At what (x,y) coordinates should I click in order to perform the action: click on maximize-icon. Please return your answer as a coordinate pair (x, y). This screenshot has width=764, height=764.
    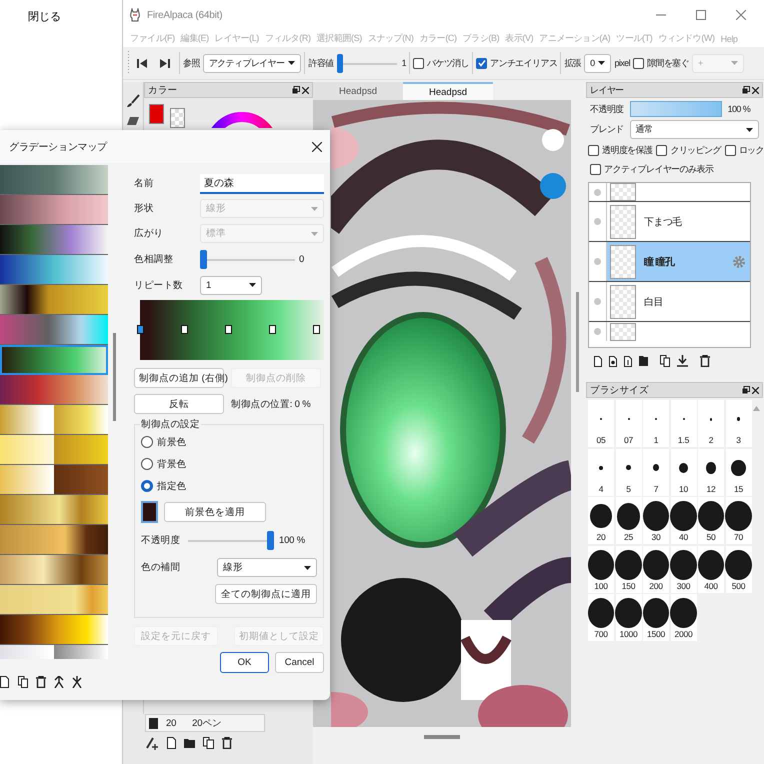
    Looking at the image, I should click on (701, 15).